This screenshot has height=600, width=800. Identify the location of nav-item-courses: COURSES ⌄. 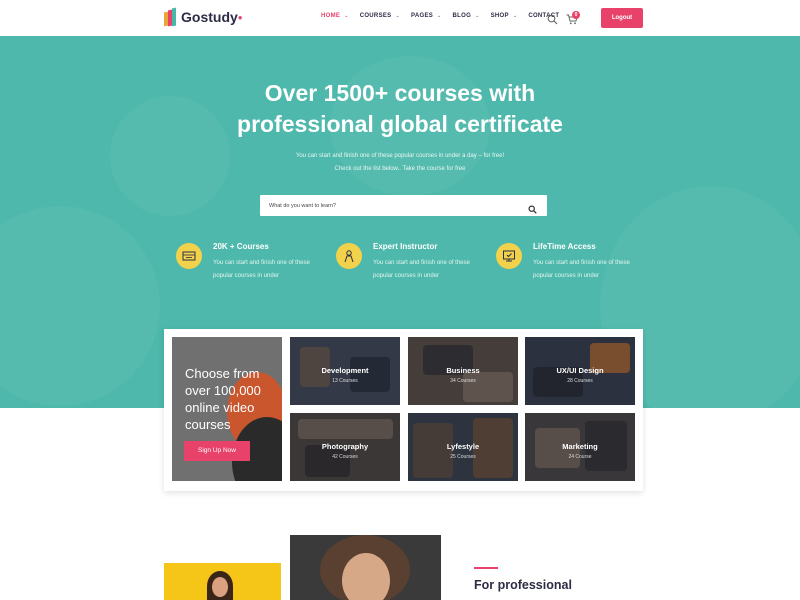
(380, 16).